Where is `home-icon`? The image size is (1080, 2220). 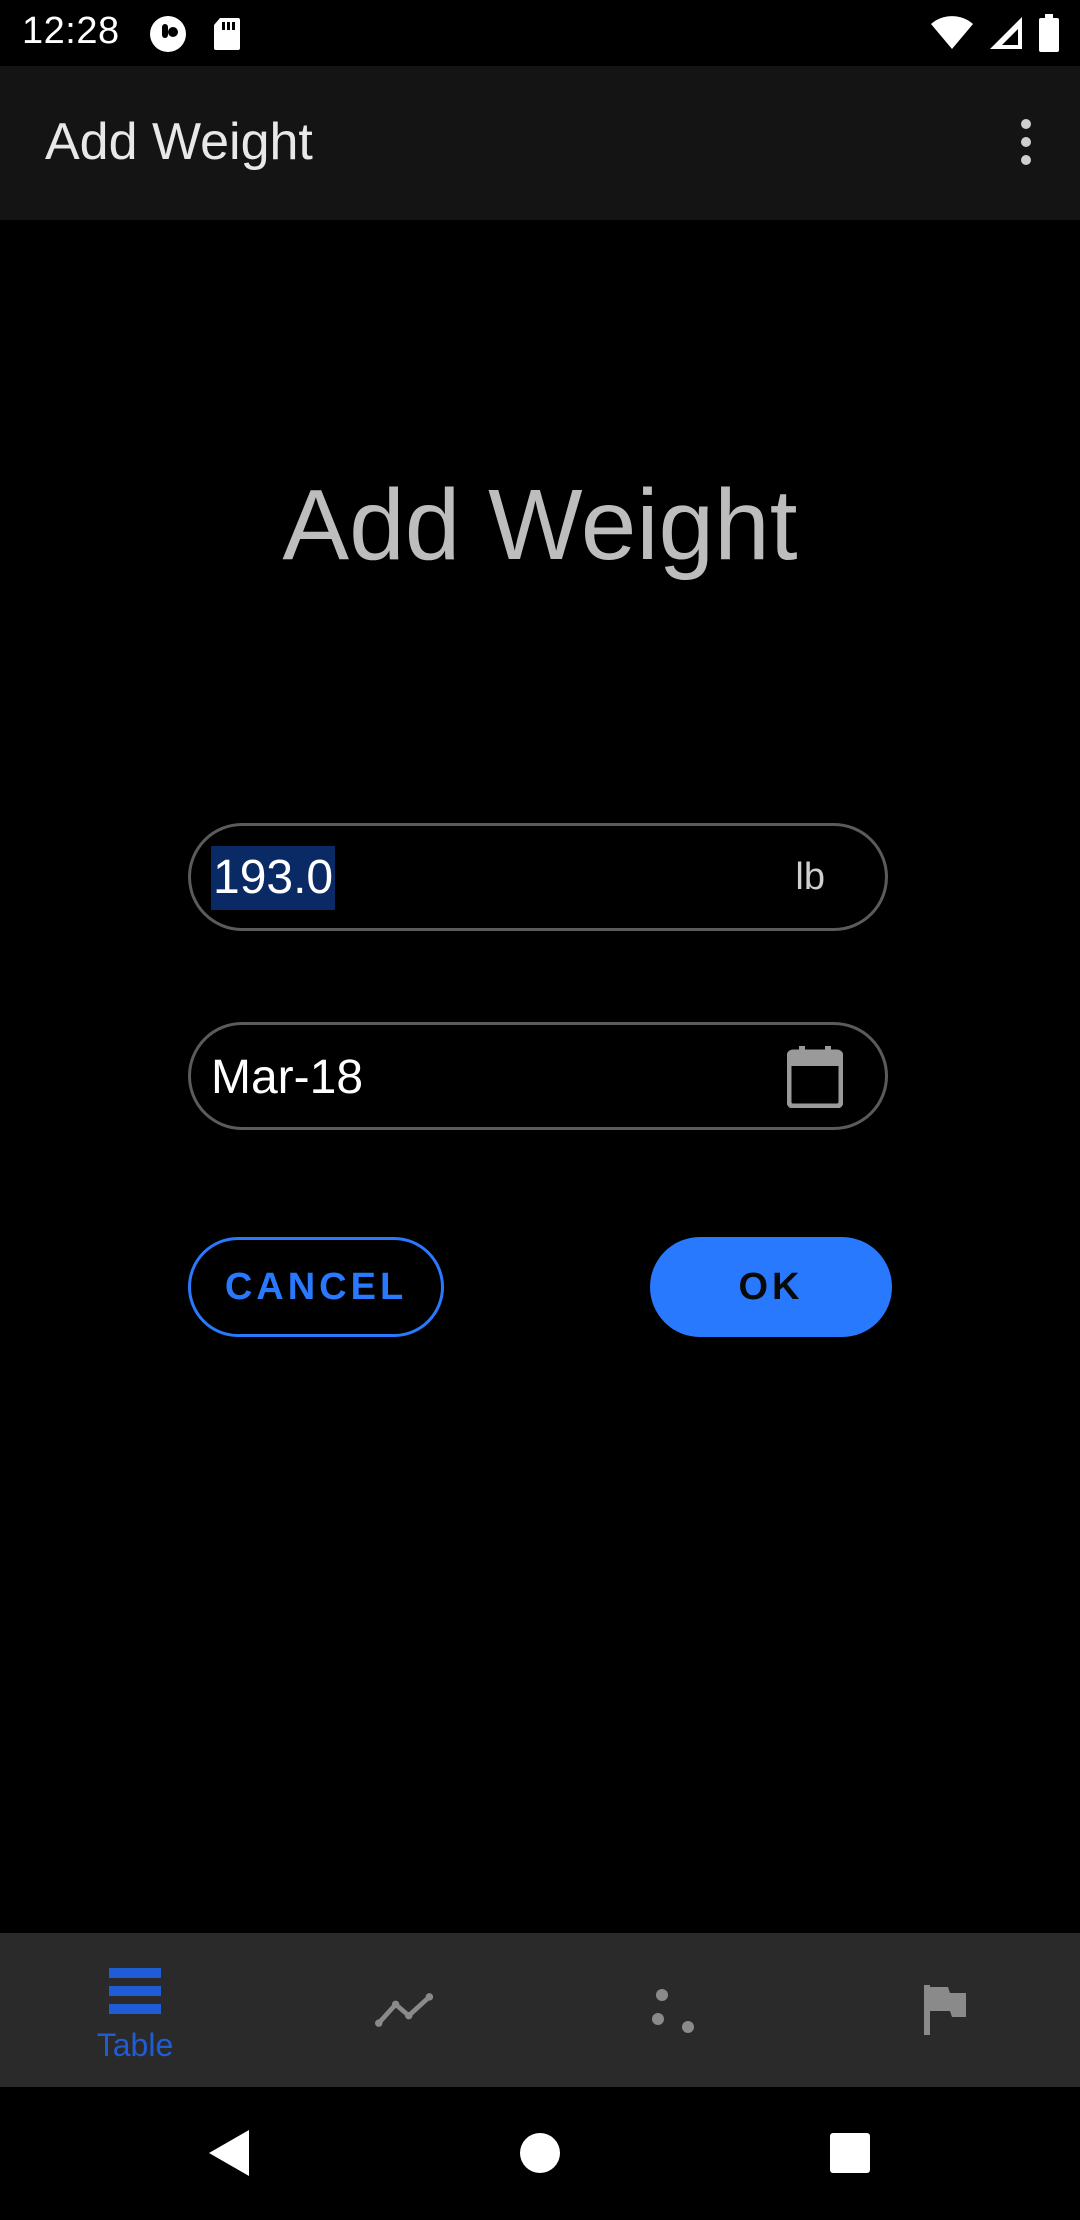
home-icon is located at coordinates (540, 2153).